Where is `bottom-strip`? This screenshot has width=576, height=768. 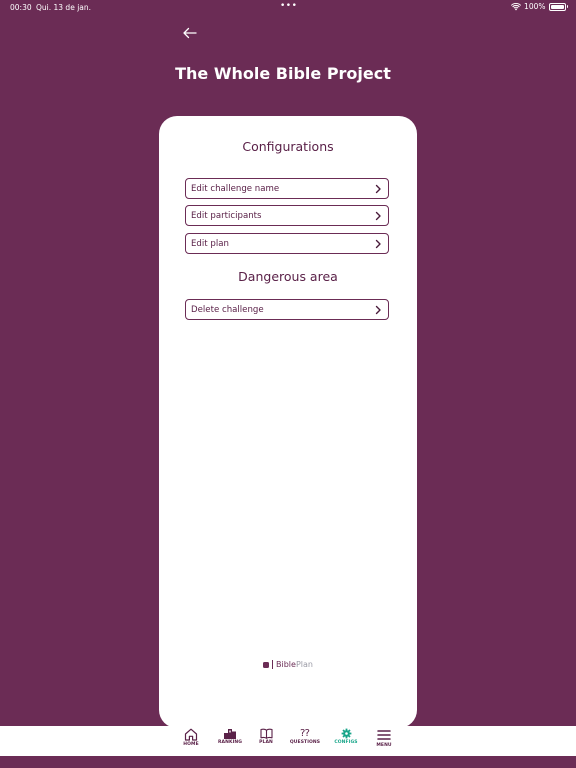 bottom-strip is located at coordinates (288, 762).